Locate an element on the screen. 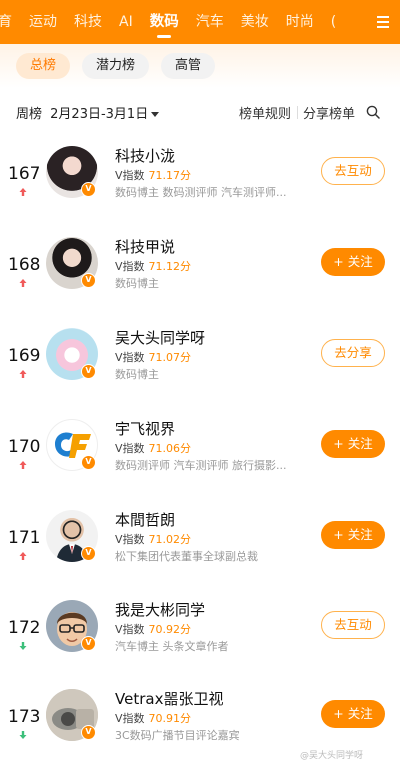  category-nav: 育 运动 科技 AI 数码 汽车 美妆 时尚 ( is located at coordinates (200, 22).